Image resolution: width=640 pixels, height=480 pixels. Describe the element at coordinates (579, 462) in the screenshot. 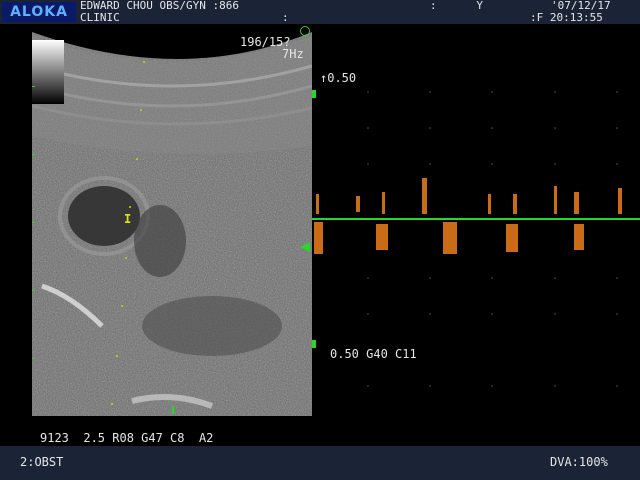

I see `dva-readout: DVA:100%` at that location.